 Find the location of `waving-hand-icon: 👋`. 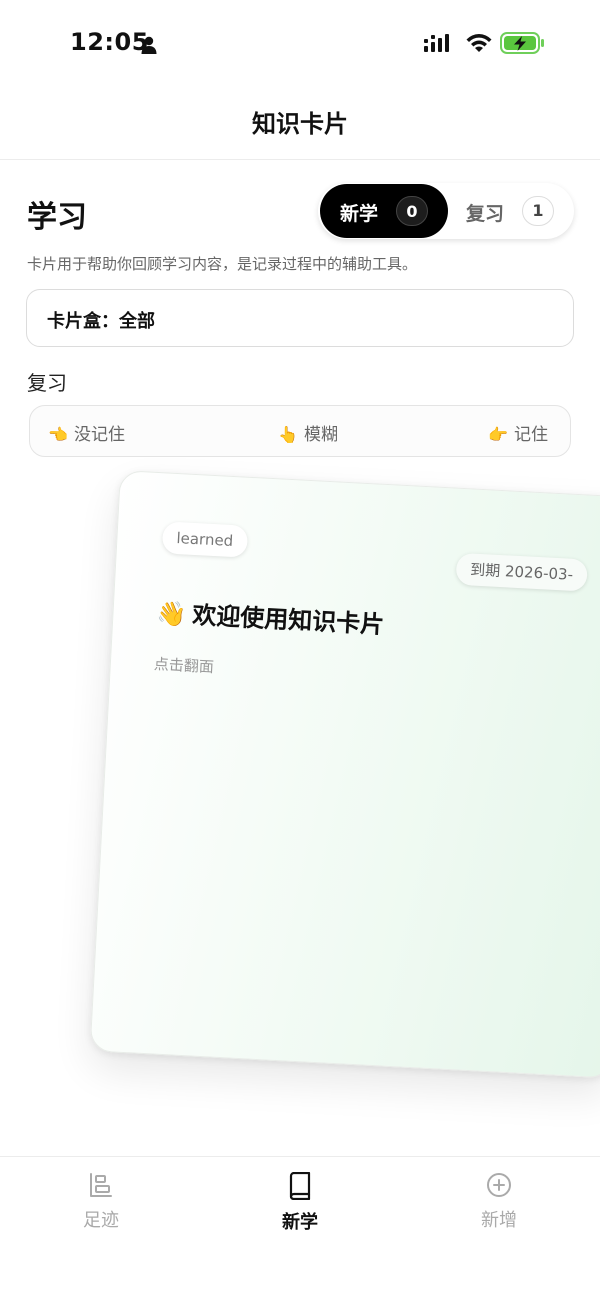

waving-hand-icon: 👋 is located at coordinates (171, 614).